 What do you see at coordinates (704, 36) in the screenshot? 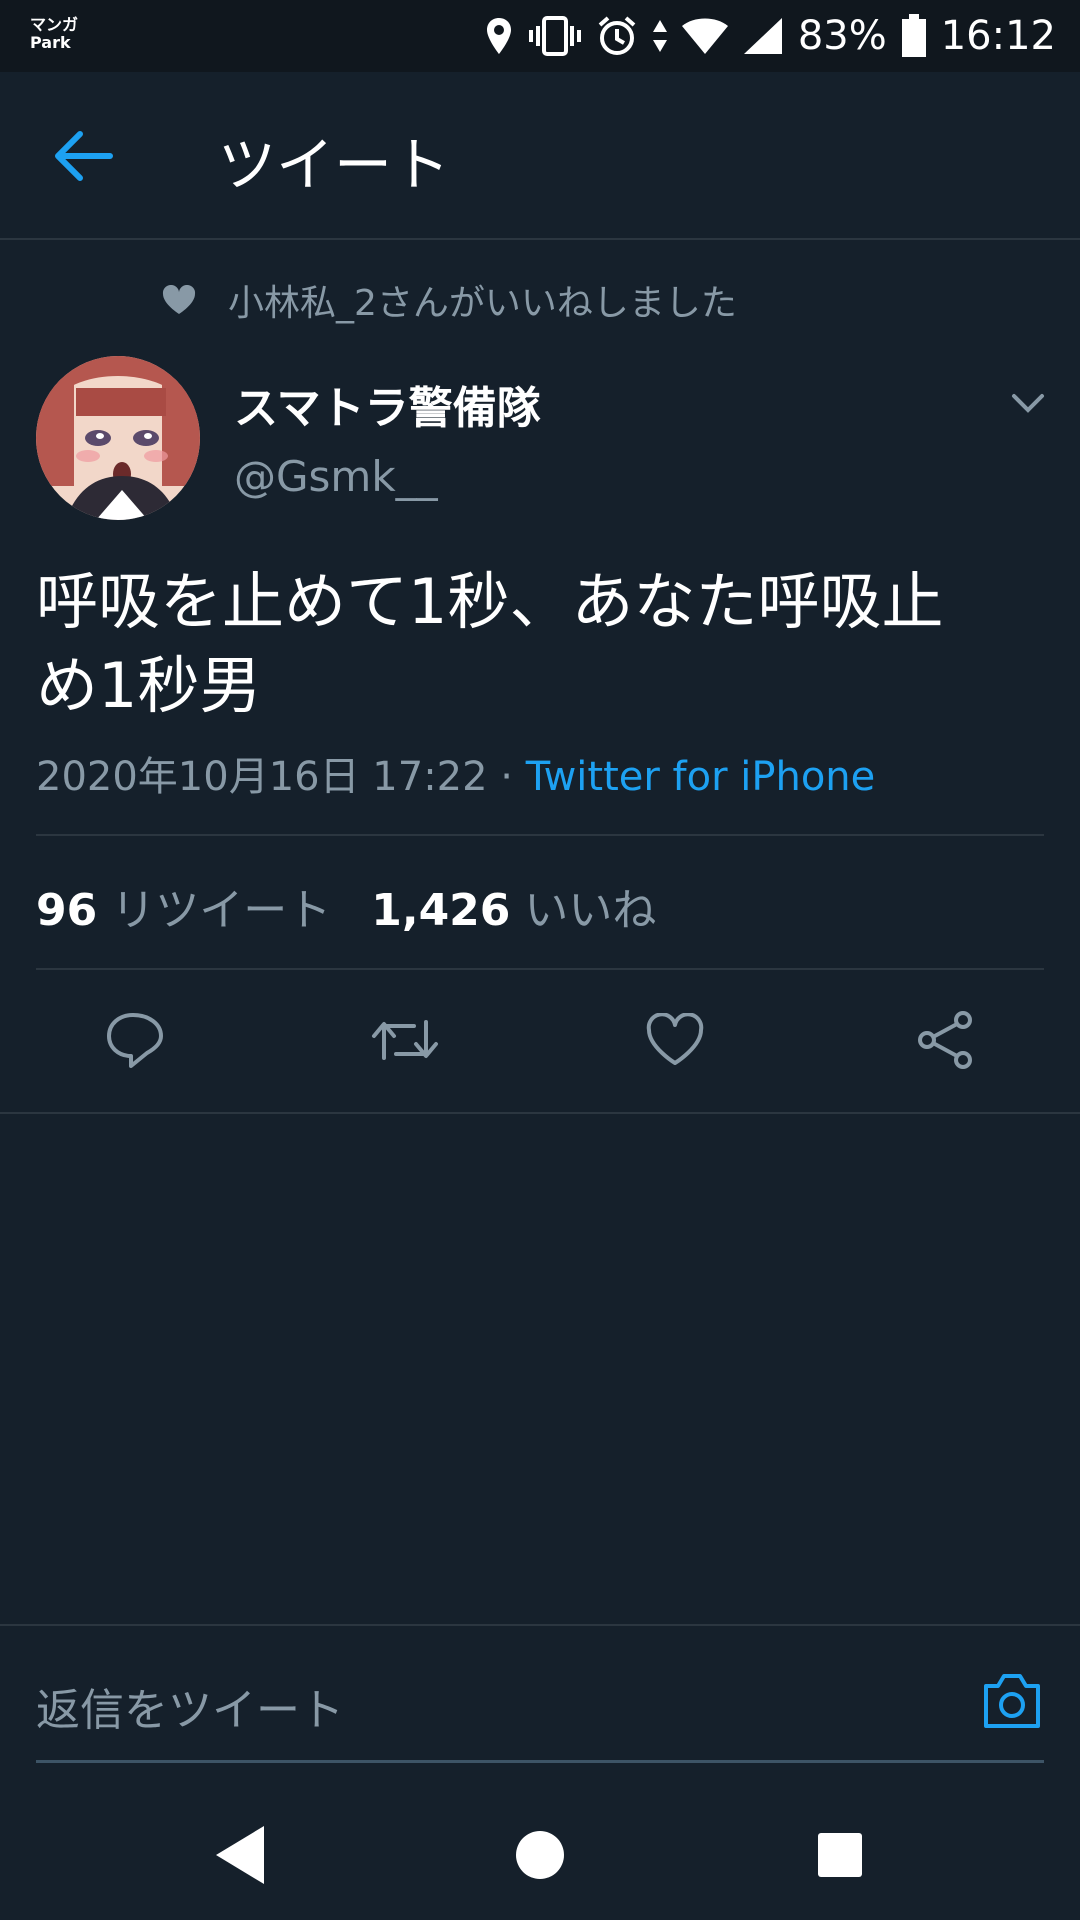
I see `wifi-icon` at bounding box center [704, 36].